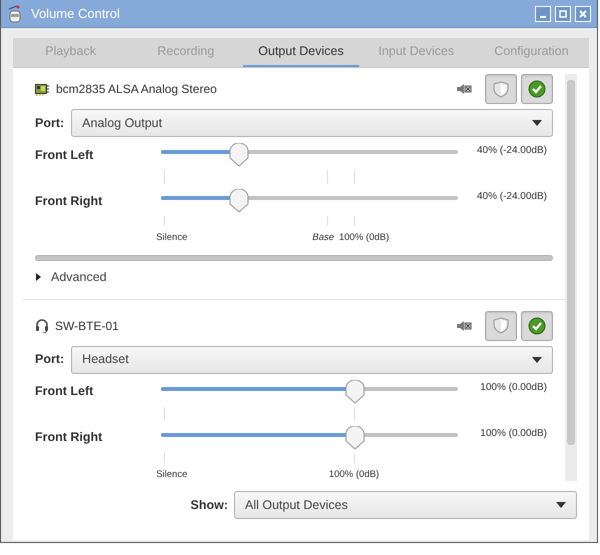 Image resolution: width=600 pixels, height=555 pixels. I want to click on app-icon, so click(15, 13).